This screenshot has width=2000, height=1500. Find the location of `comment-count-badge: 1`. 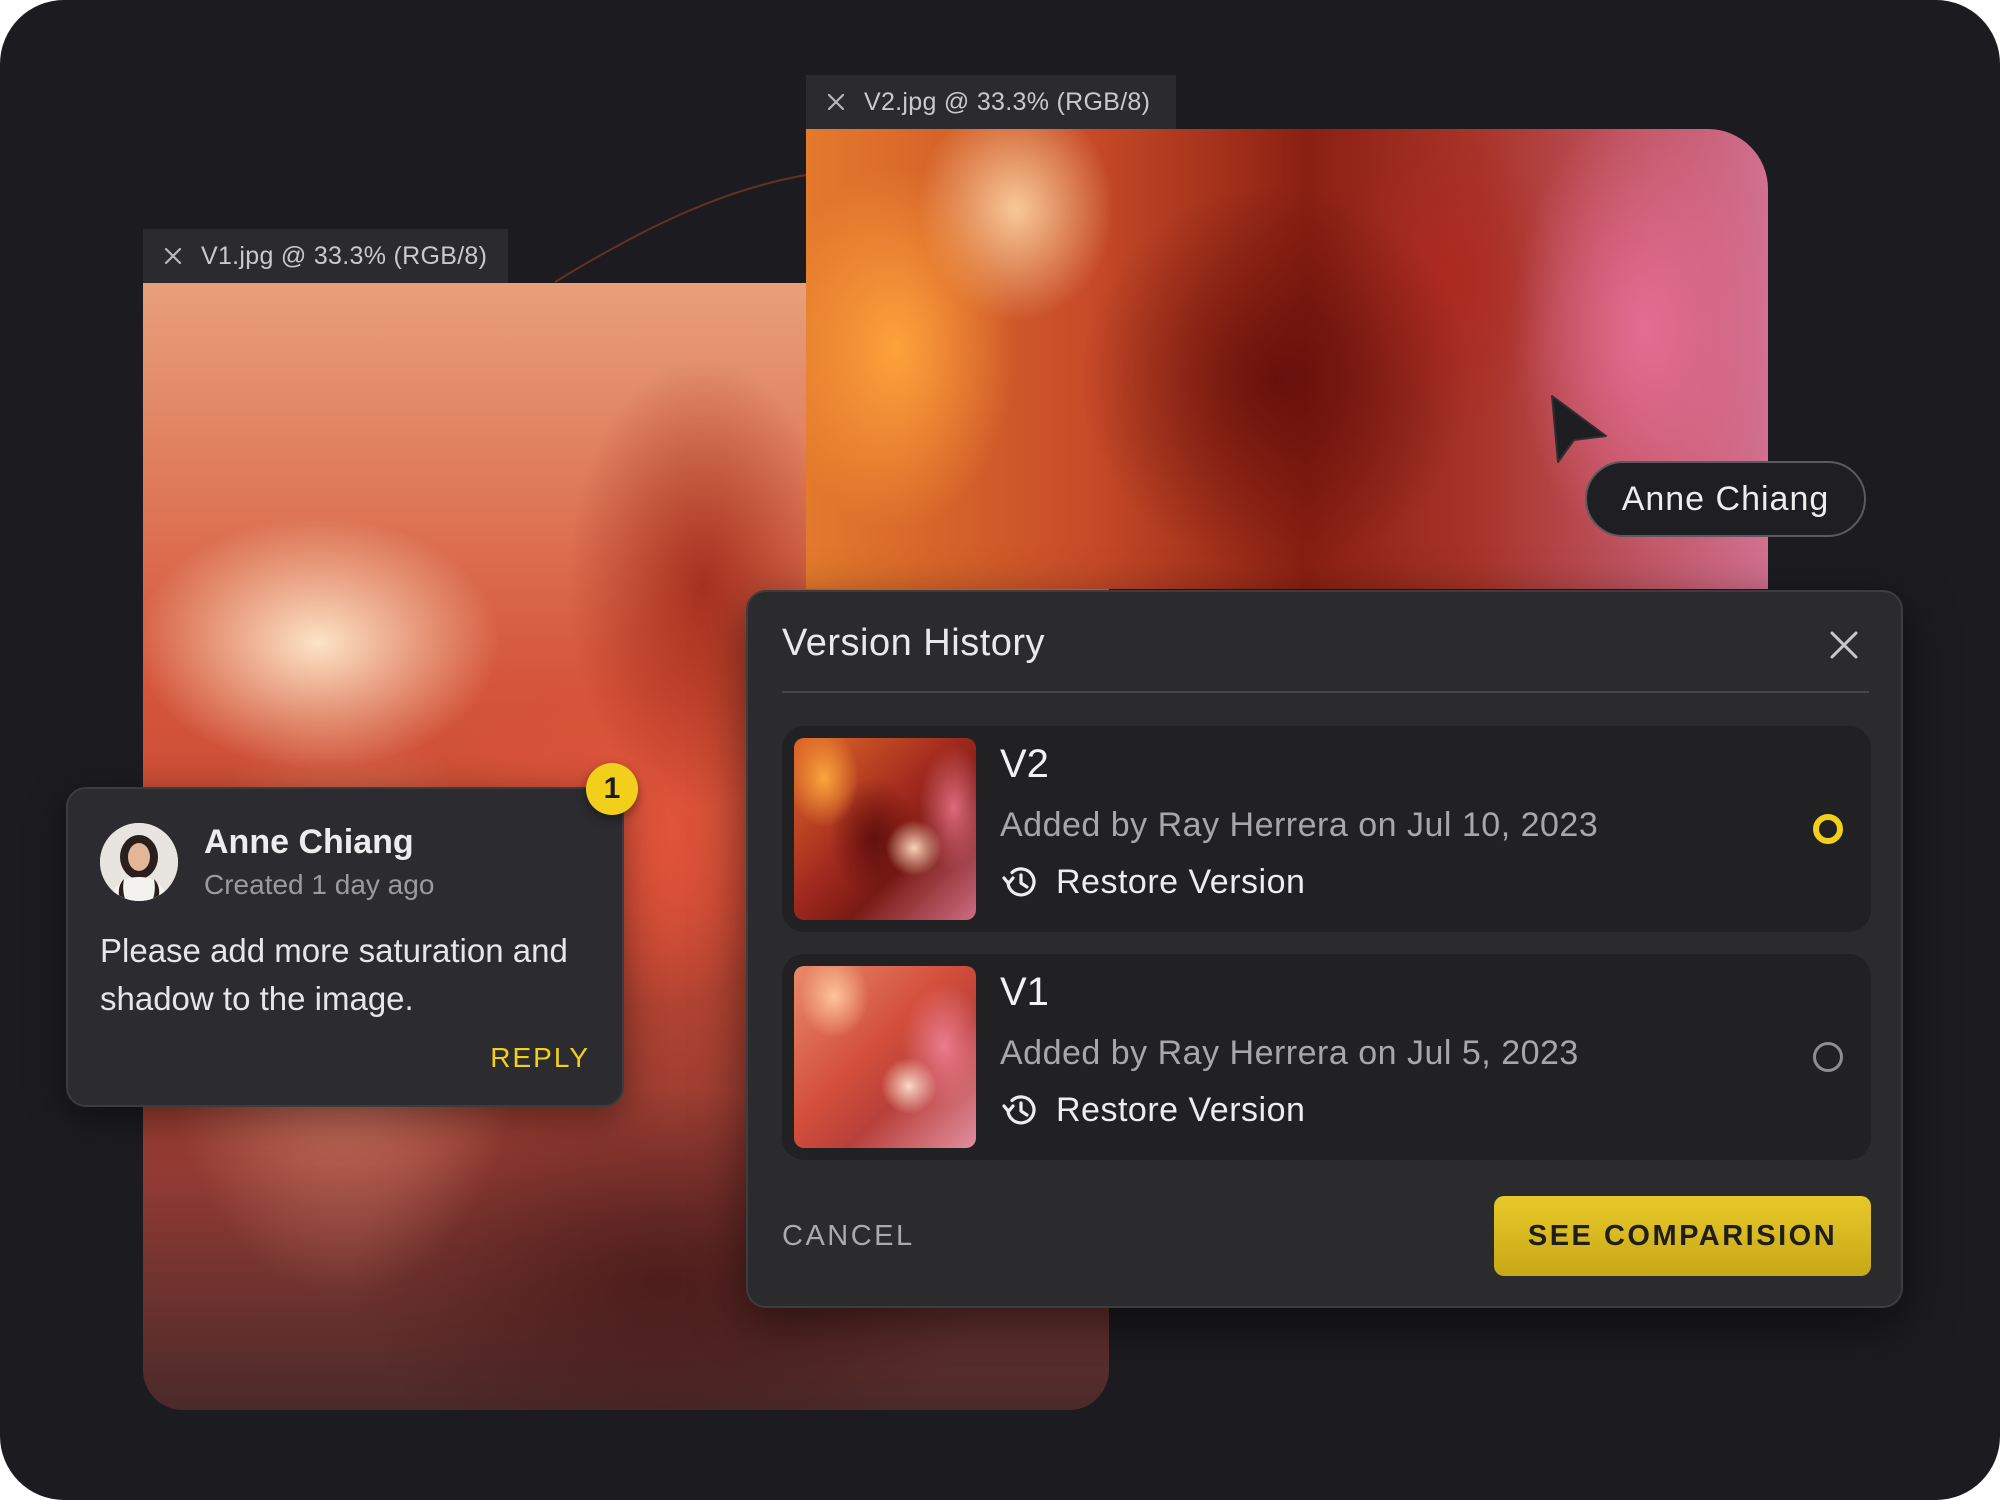

comment-count-badge: 1 is located at coordinates (612, 789).